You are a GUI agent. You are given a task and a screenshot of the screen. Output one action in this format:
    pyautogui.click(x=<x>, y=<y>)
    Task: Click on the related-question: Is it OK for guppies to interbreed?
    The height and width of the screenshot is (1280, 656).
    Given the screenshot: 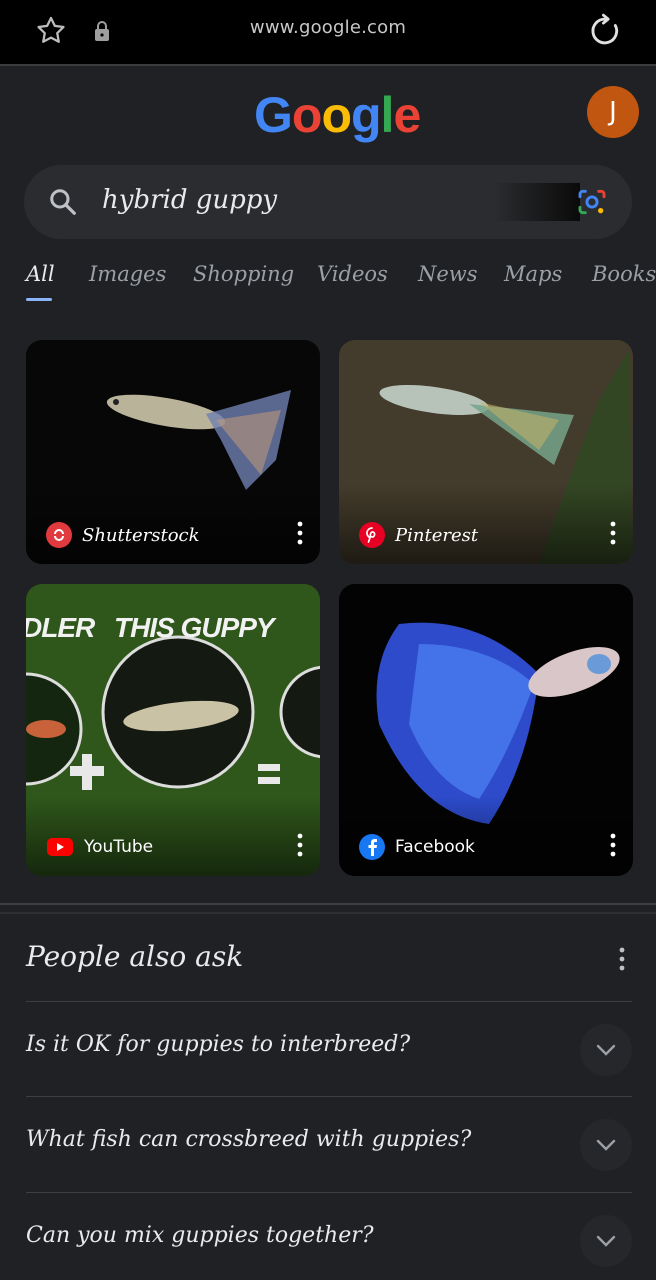 What is the action you would take?
    pyautogui.click(x=329, y=1048)
    